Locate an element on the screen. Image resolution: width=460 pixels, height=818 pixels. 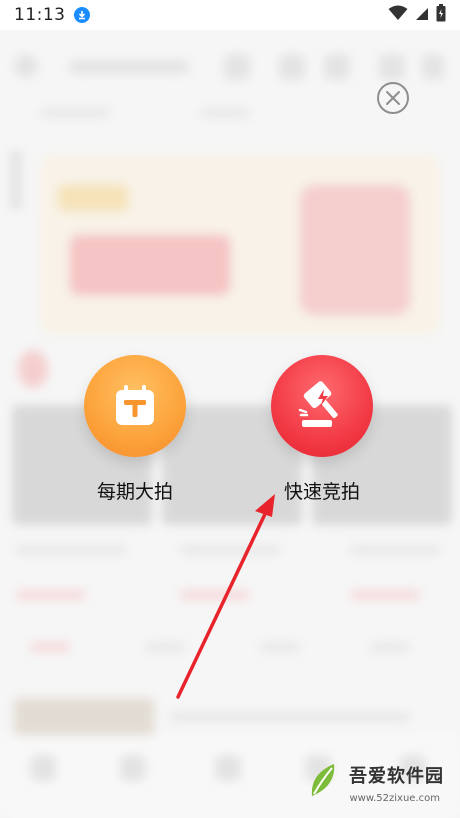
close-icon is located at coordinates (393, 98).